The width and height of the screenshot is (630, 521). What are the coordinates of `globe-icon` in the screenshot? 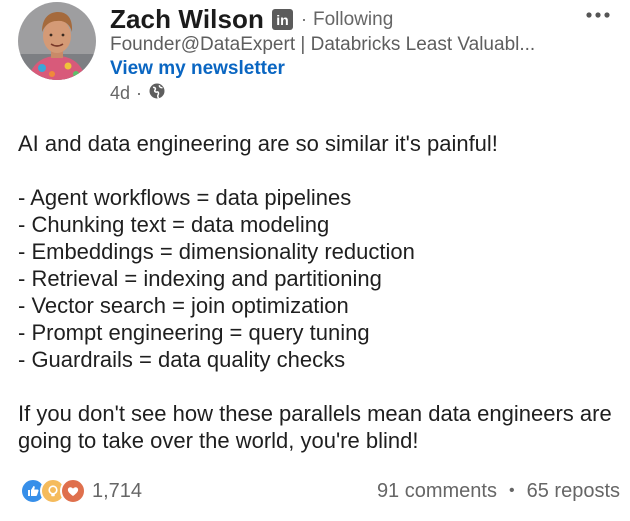 It's located at (157, 93).